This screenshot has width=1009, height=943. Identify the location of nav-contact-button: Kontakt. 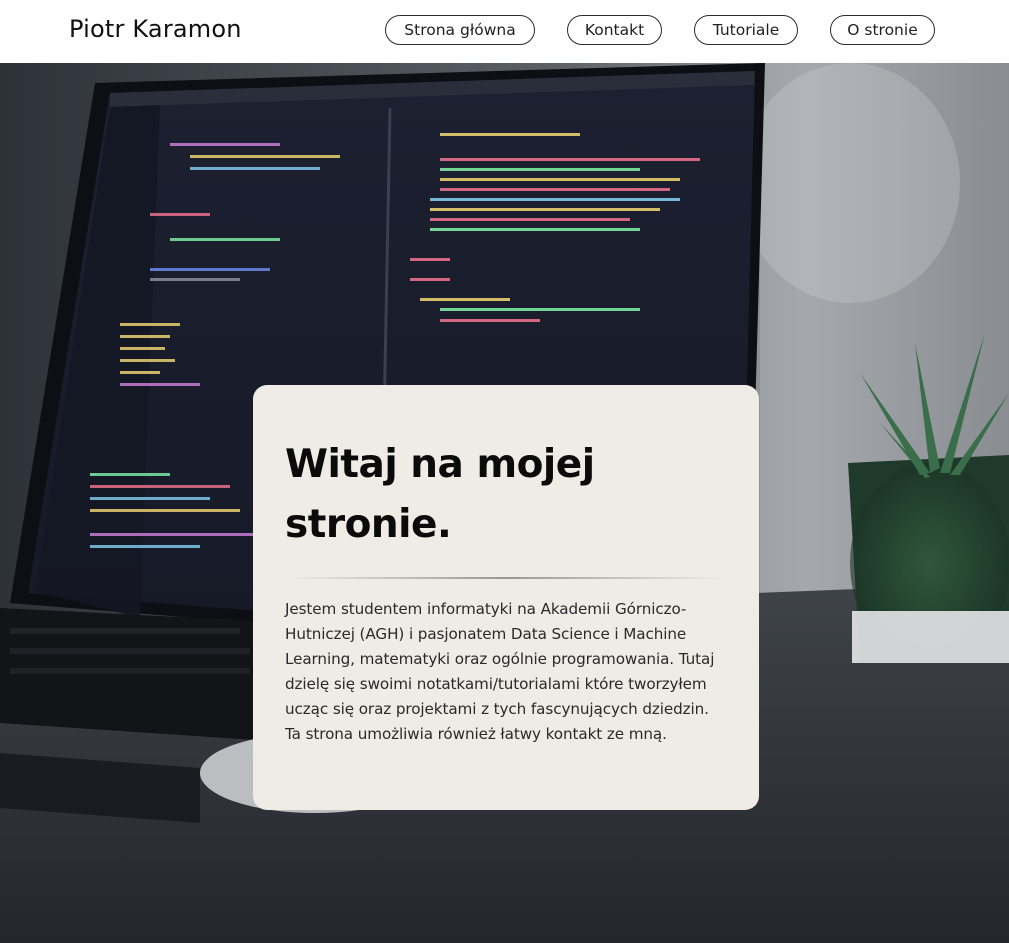
(614, 30).